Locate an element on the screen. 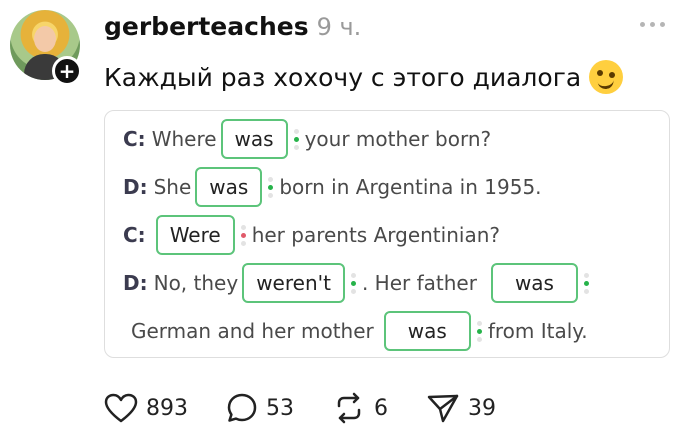  post-header: gerberteaches 9 ч. is located at coordinates (232, 26).